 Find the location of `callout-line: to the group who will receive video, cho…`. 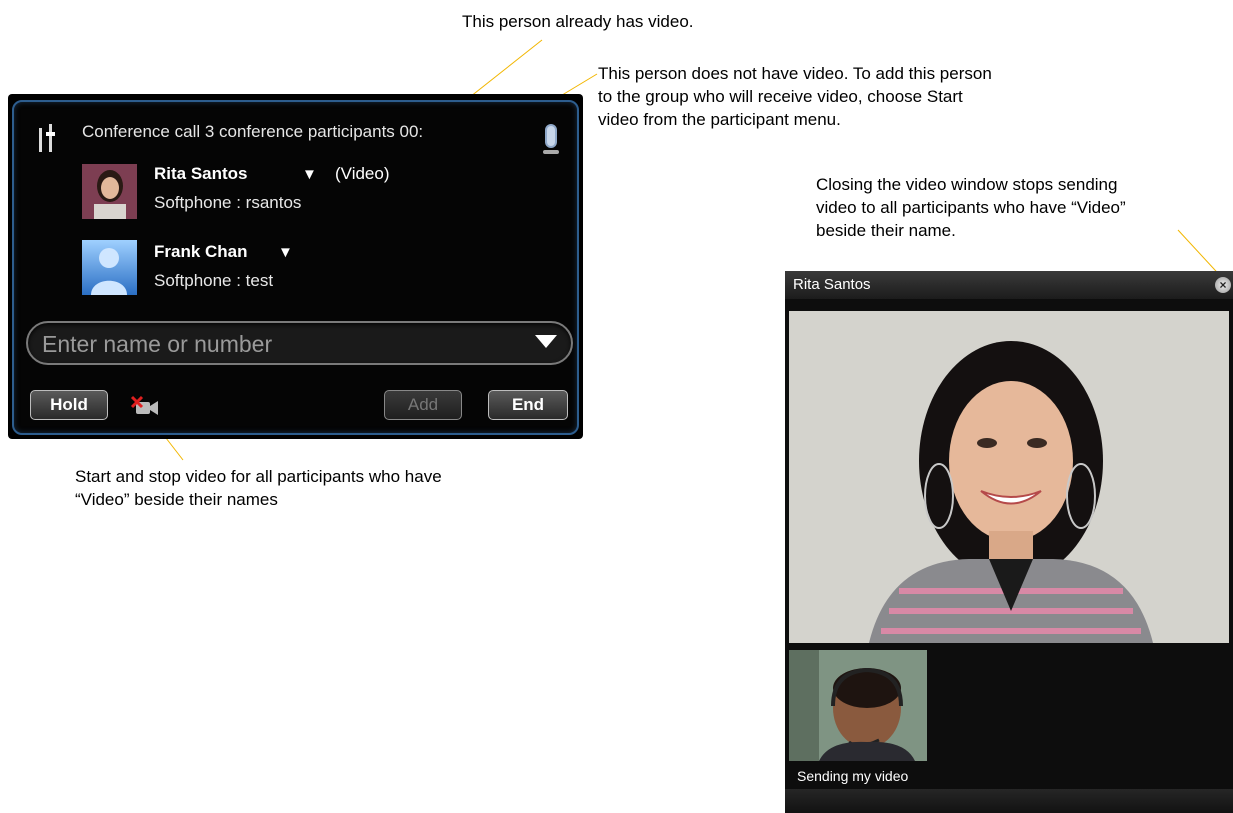

callout-line: to the group who will receive video, cho… is located at coordinates (780, 96).